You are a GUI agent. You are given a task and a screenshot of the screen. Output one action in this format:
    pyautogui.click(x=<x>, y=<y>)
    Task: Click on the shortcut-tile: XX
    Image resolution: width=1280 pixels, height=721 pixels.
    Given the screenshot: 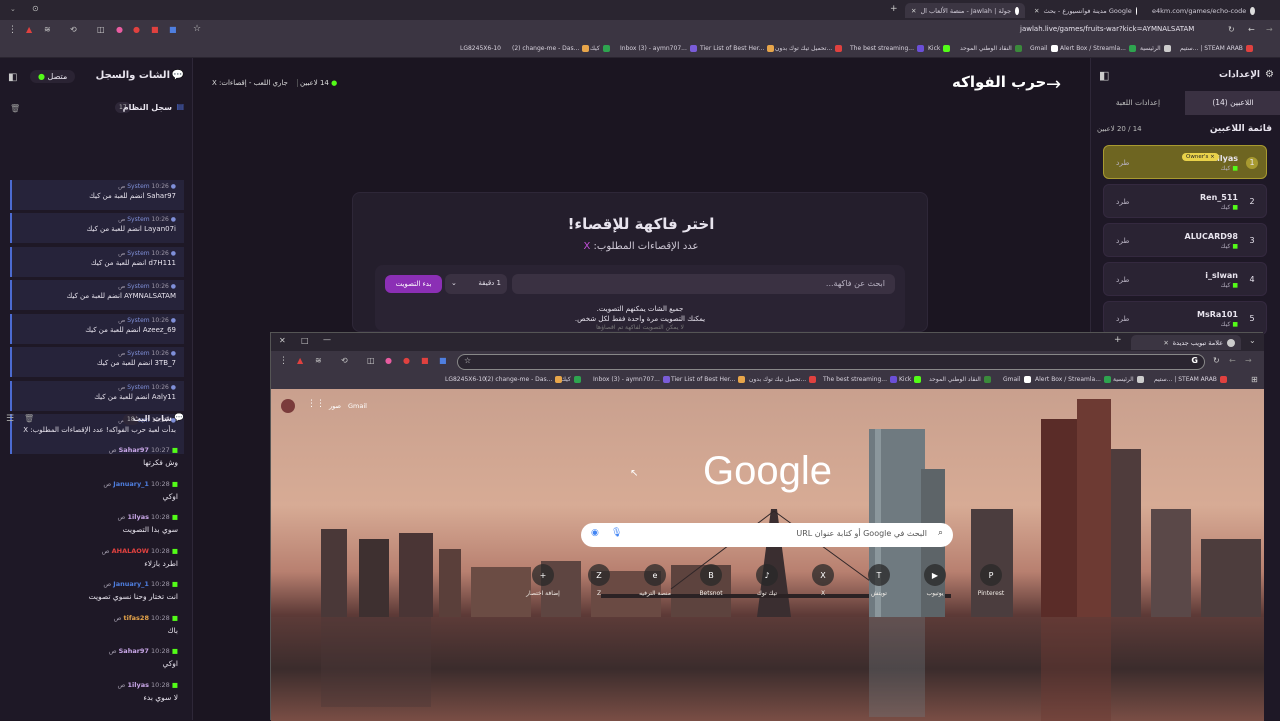 What is the action you would take?
    pyautogui.click(x=823, y=580)
    